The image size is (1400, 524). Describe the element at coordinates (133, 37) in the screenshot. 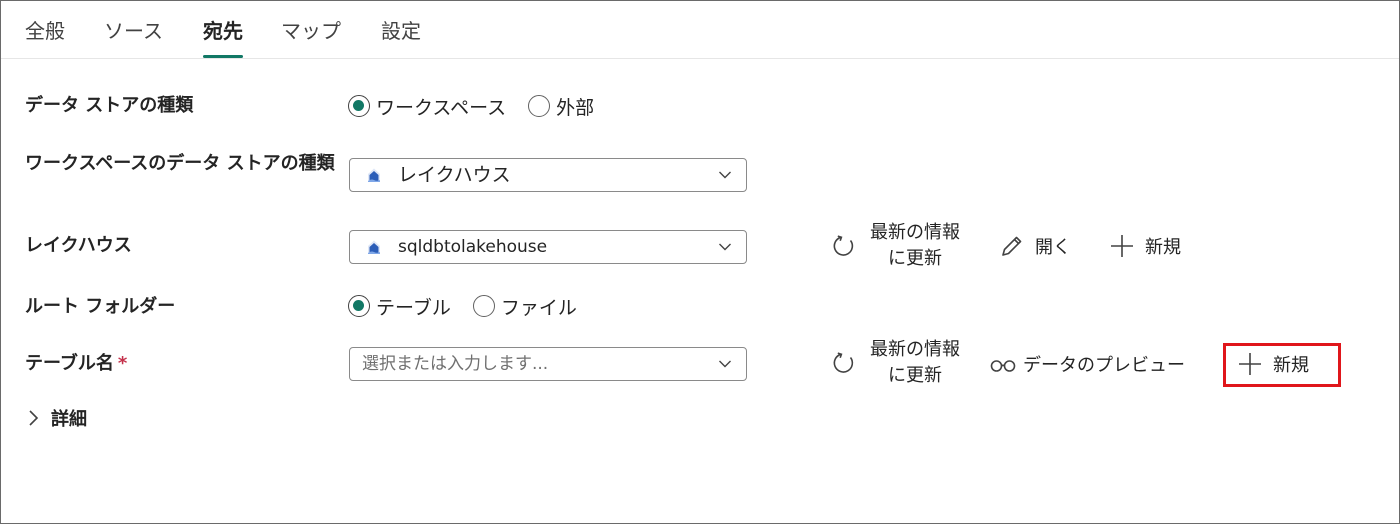

I see `tab-source: ソース` at that location.